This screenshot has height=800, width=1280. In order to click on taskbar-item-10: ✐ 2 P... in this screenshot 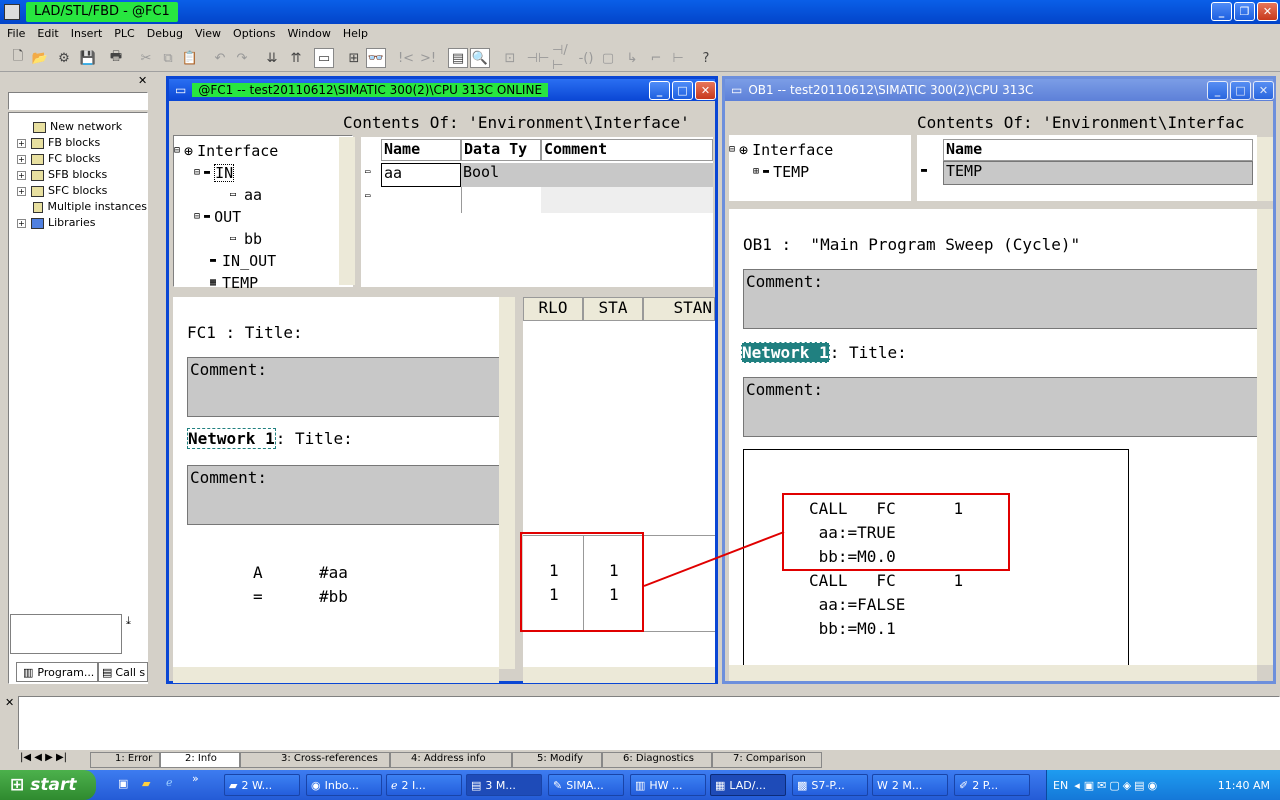, I will do `click(992, 785)`.